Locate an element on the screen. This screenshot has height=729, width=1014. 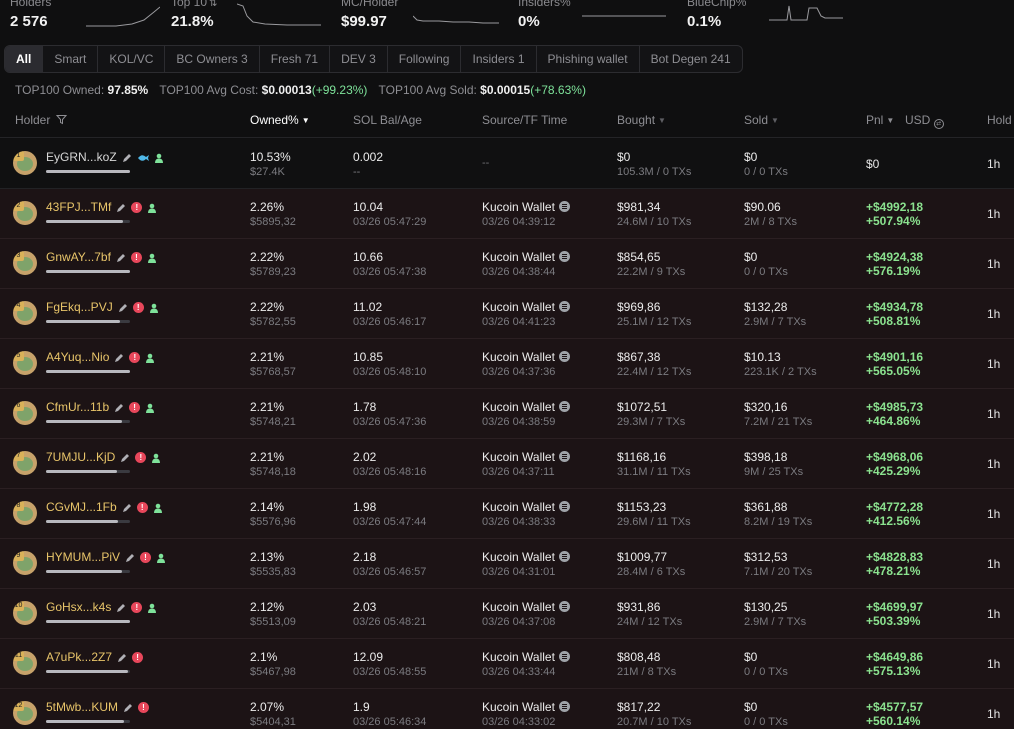
holder-address: HYMUM...PiV! is located at coordinates (106, 557).